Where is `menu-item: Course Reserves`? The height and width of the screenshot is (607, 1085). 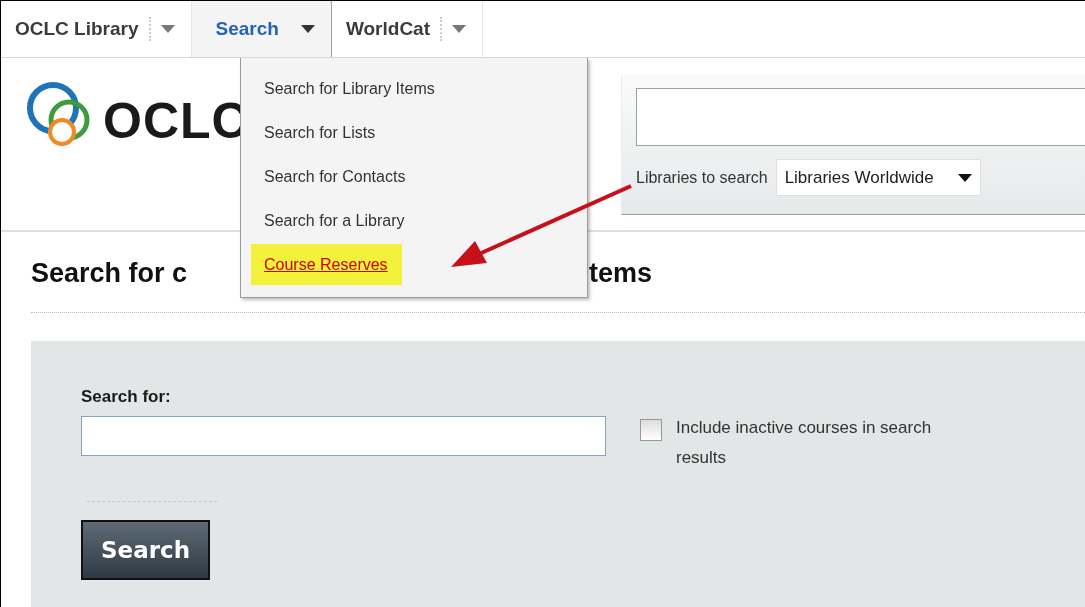 menu-item: Course Reserves is located at coordinates (326, 264).